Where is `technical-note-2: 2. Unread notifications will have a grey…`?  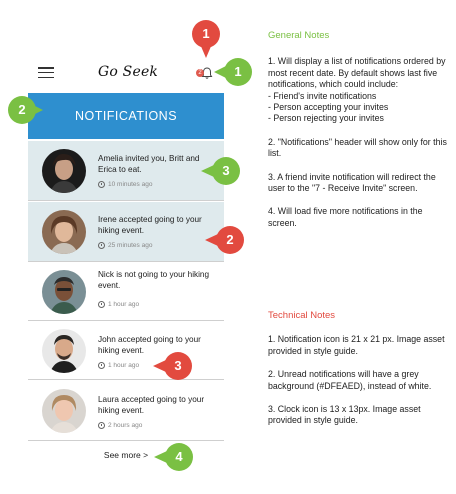
technical-note-2: 2. Unread notifications will have a grey… is located at coordinates (350, 380).